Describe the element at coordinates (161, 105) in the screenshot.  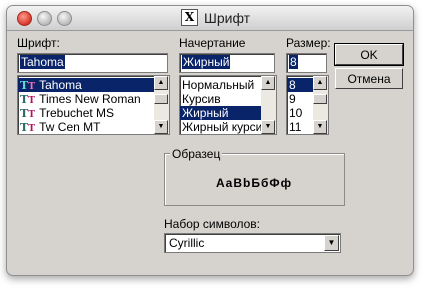
I see `font-list-scrollbar: ▲ ▼` at that location.